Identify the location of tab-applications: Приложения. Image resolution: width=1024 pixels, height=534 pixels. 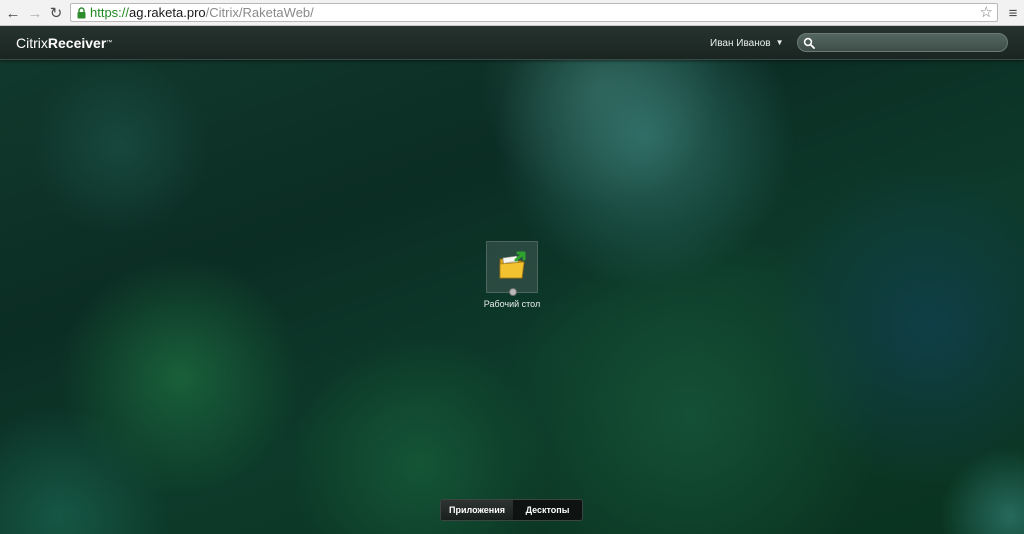
(477, 510).